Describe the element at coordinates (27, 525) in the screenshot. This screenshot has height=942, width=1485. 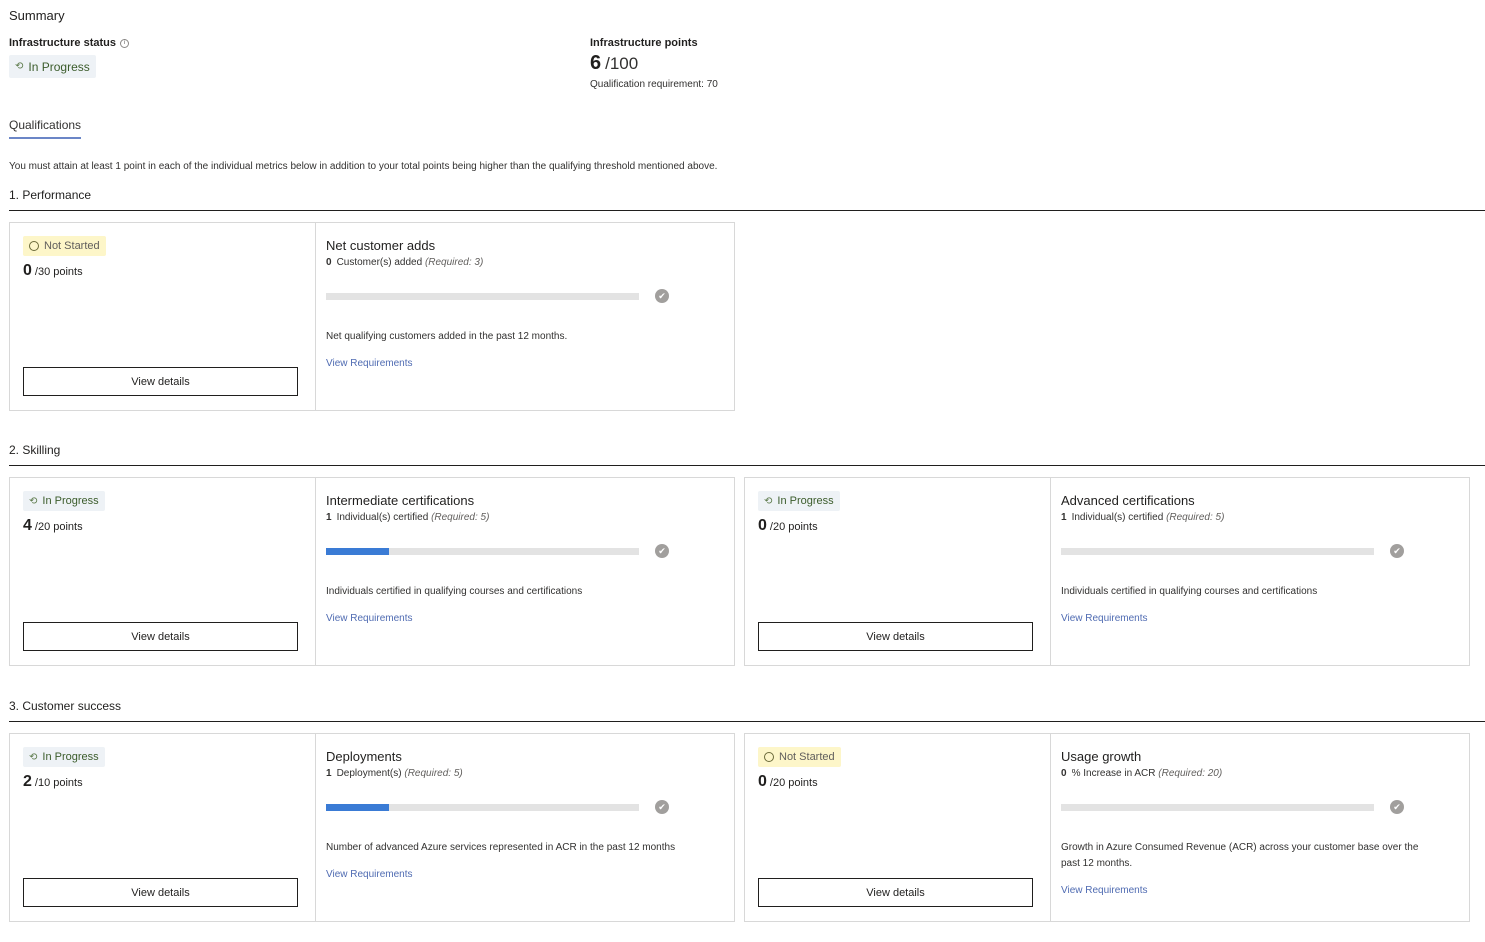
I see `points-earned: 4` at that location.